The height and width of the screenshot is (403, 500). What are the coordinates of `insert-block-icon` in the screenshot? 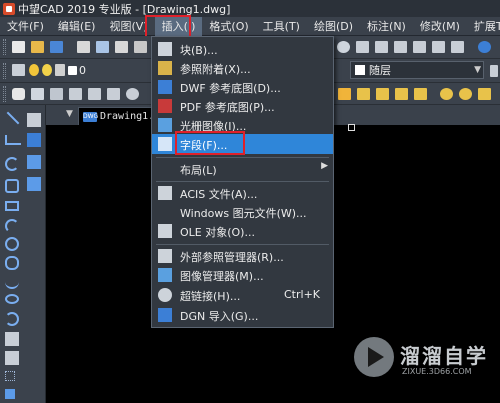 It's located at (12, 339).